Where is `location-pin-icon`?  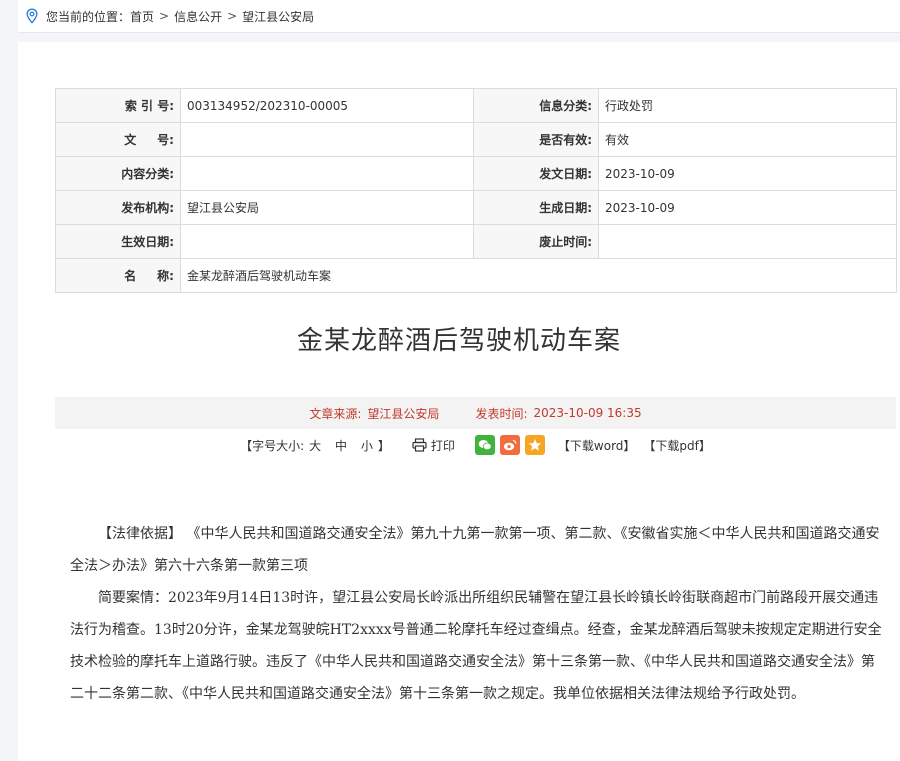
location-pin-icon is located at coordinates (32, 16).